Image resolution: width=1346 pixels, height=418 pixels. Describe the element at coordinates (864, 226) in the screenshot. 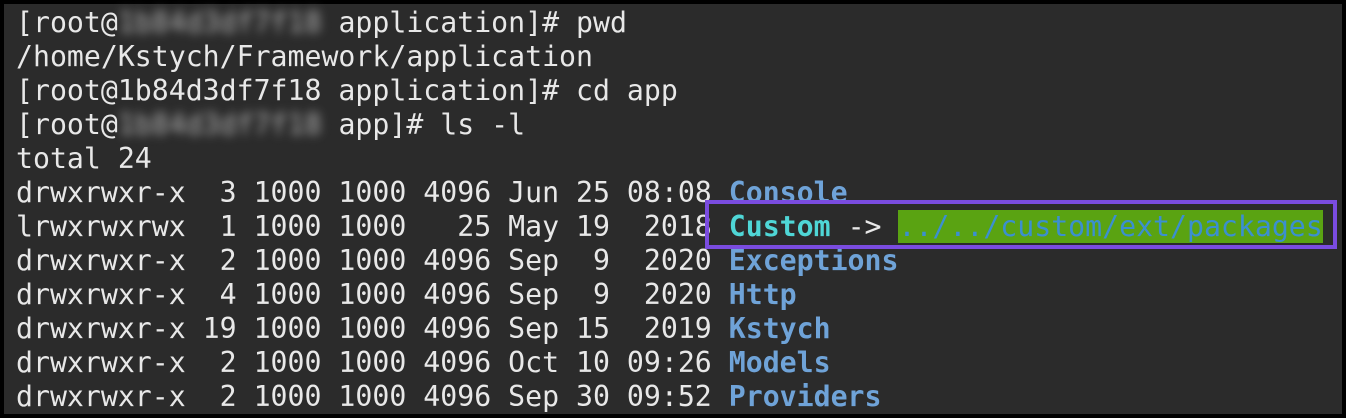

I see `symlink-arrow: ->` at that location.